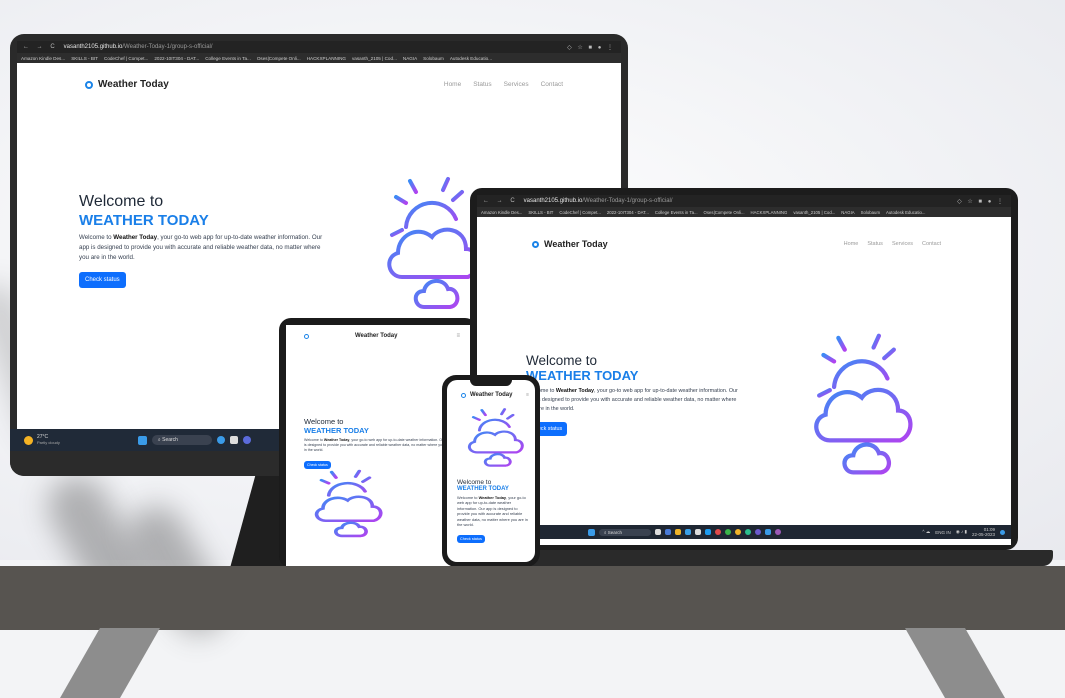  Describe the element at coordinates (961, 532) in the screenshot. I see `network-icon: ◉ ♪ ▮` at that location.